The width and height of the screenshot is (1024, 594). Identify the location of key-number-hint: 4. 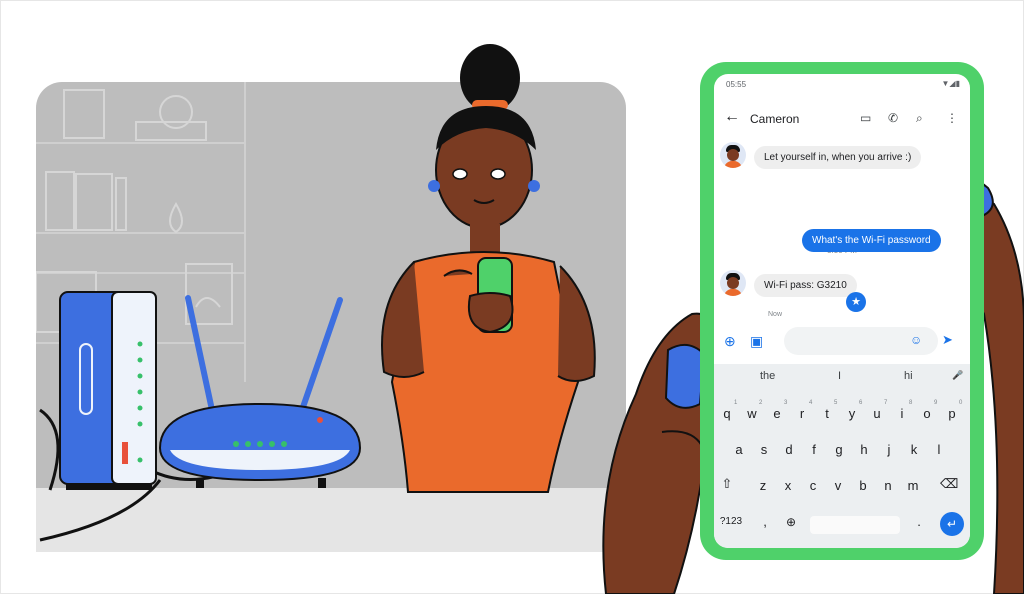
(811, 403).